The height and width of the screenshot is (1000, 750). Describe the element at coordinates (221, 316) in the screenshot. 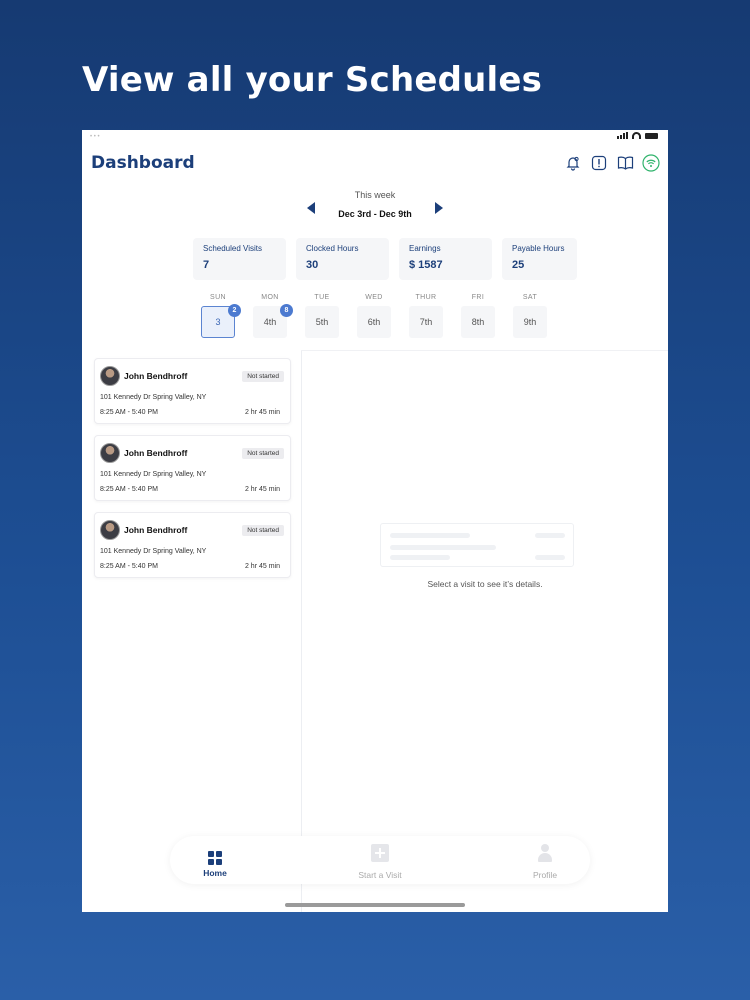

I see `day-sun: SUN 3 2` at that location.